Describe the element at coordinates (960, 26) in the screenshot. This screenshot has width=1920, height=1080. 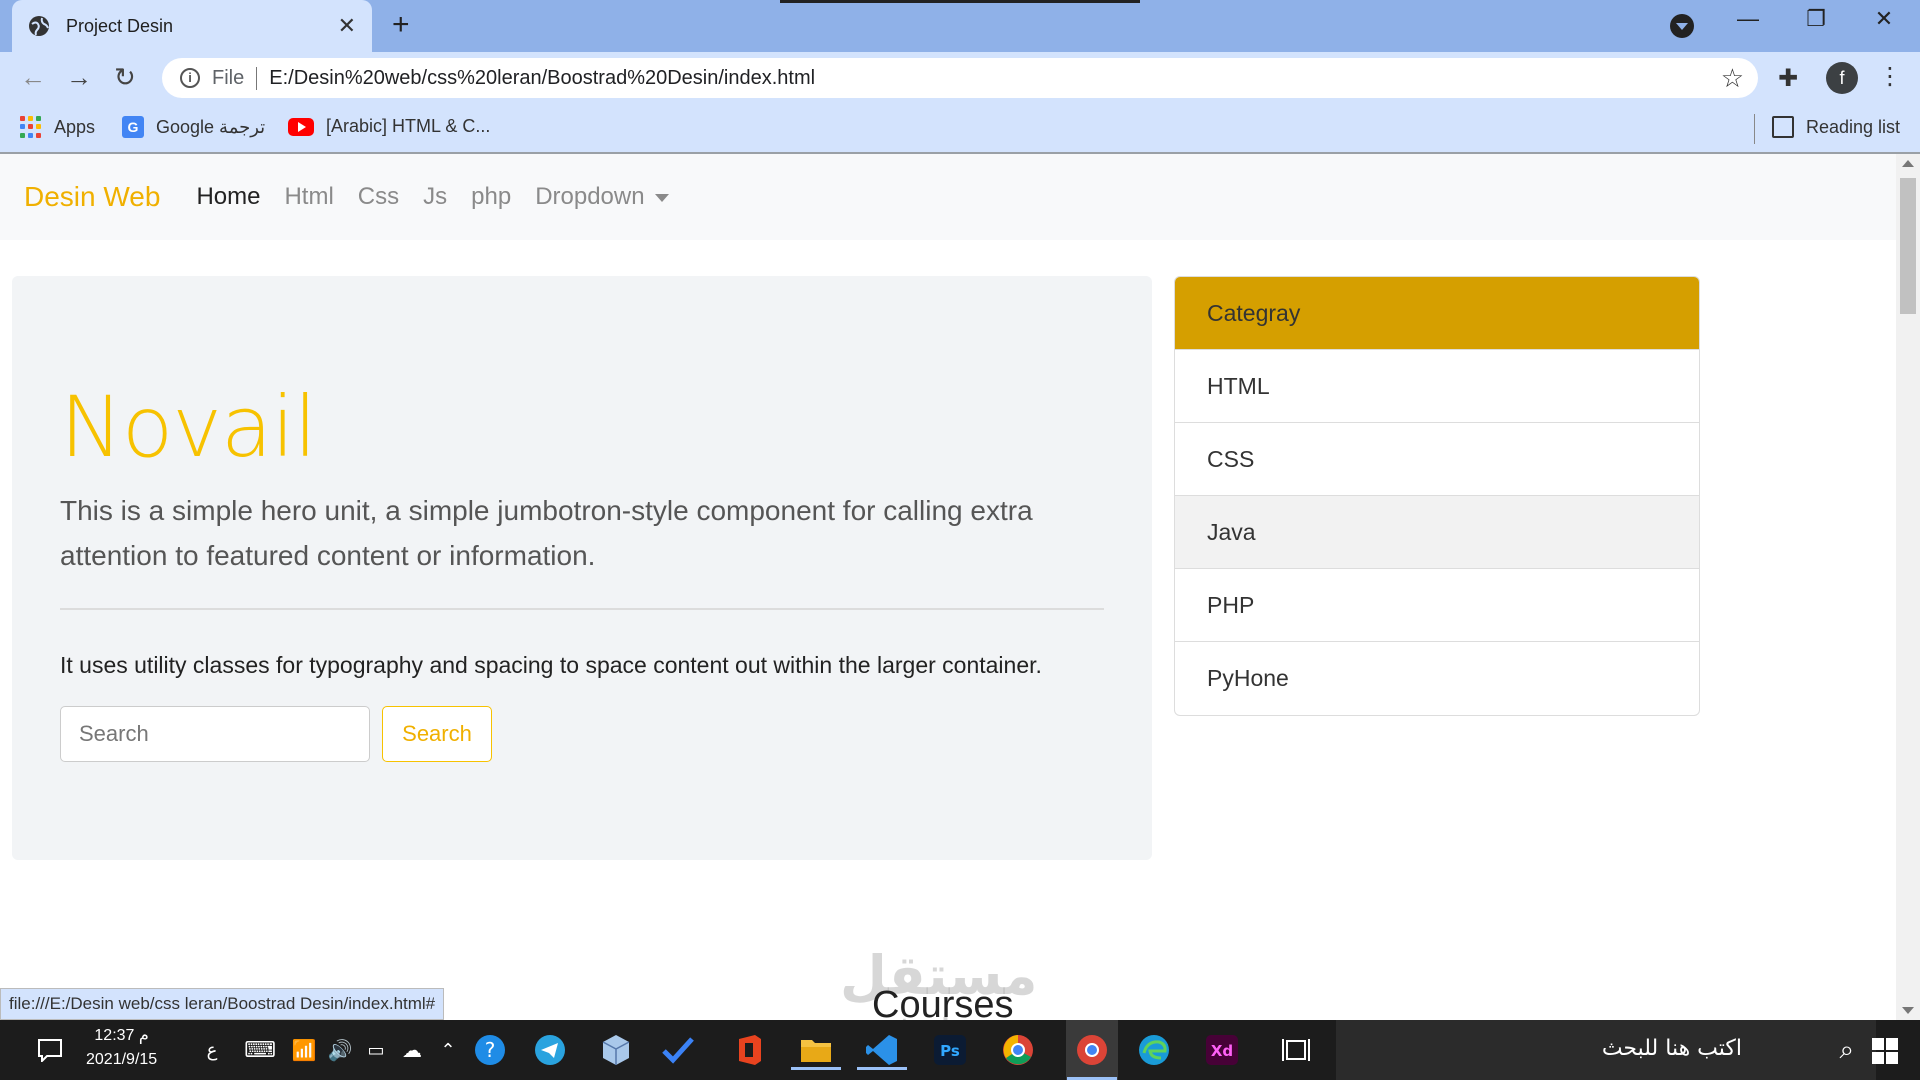
I see `browser-tab-strip: Project Desin ✕ + — ❐ ✕` at that location.